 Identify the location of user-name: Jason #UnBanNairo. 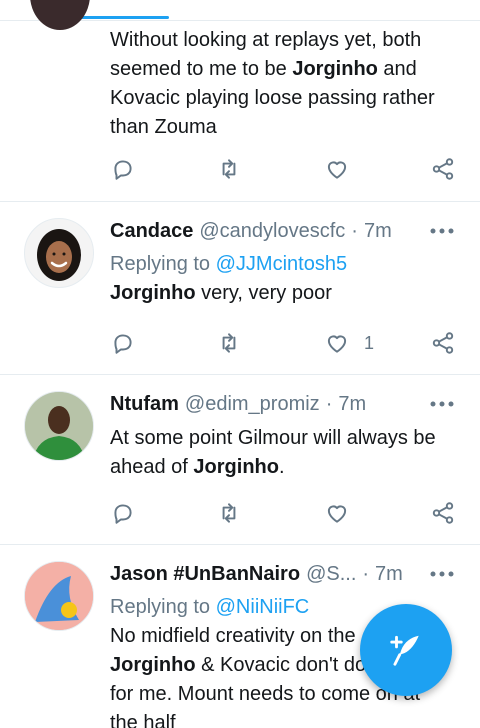
(205, 574).